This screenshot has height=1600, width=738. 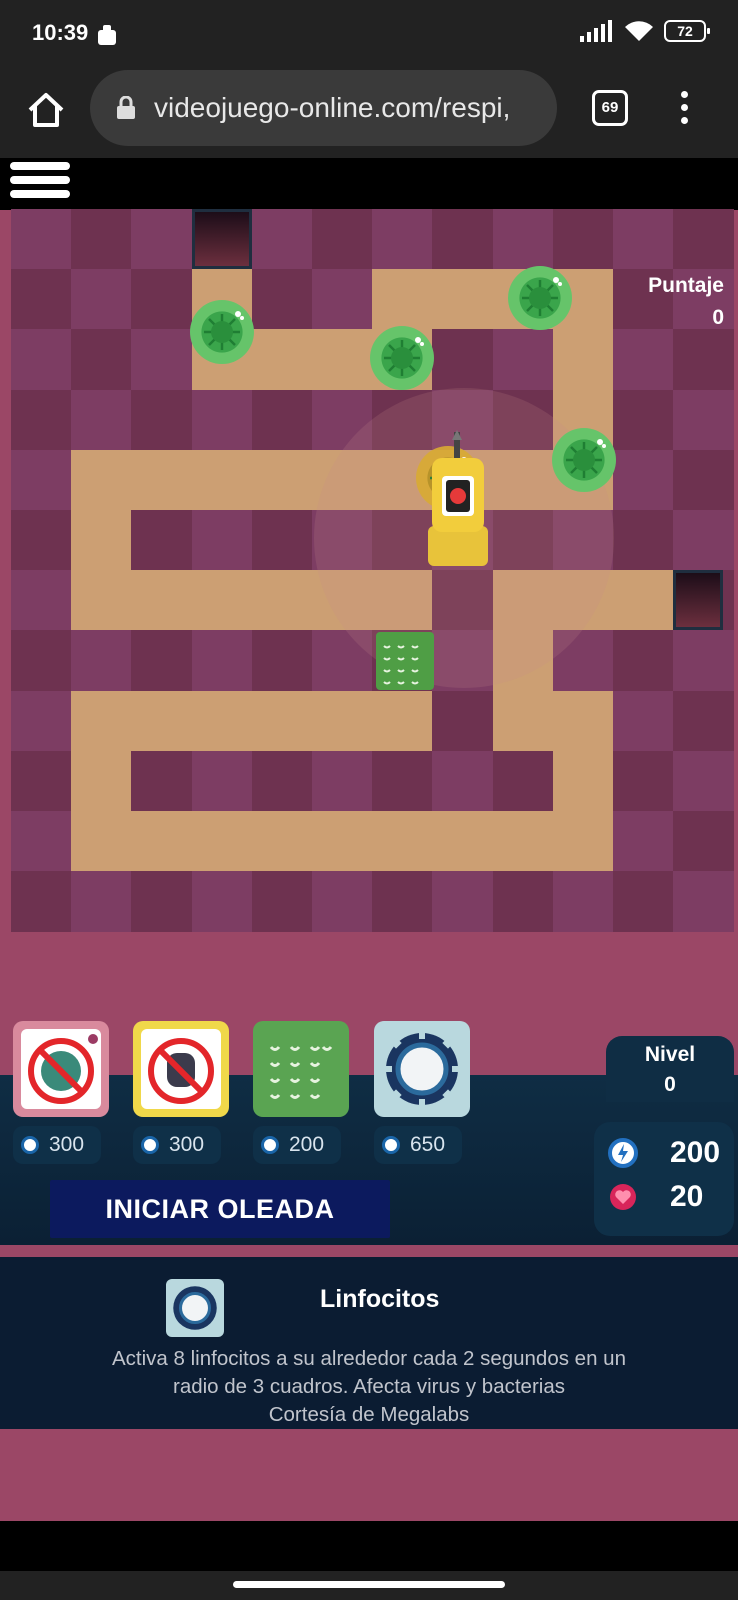 What do you see at coordinates (458, 500) in the screenshot?
I see `defense-tower` at bounding box center [458, 500].